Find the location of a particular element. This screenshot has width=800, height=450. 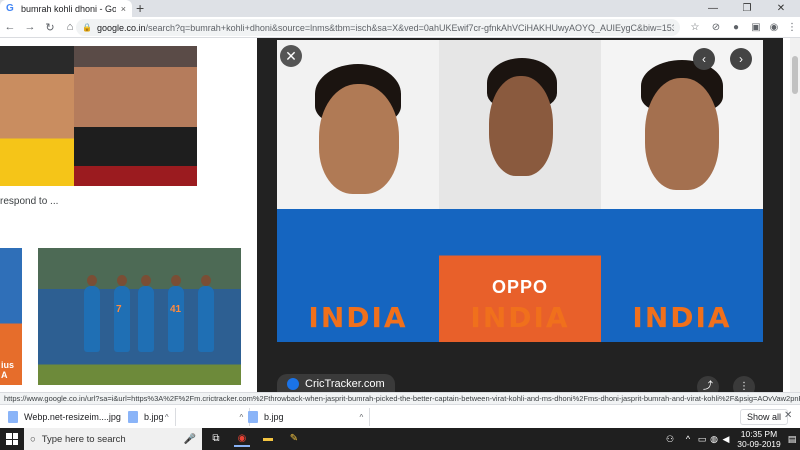

volume-icon: ◀ is located at coordinates (726, 439).